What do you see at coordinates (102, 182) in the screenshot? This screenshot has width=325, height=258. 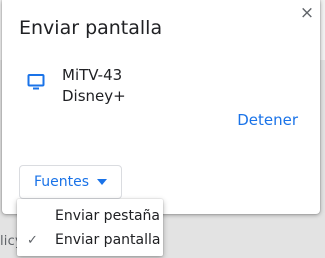 I see `caret-down-icon` at bounding box center [102, 182].